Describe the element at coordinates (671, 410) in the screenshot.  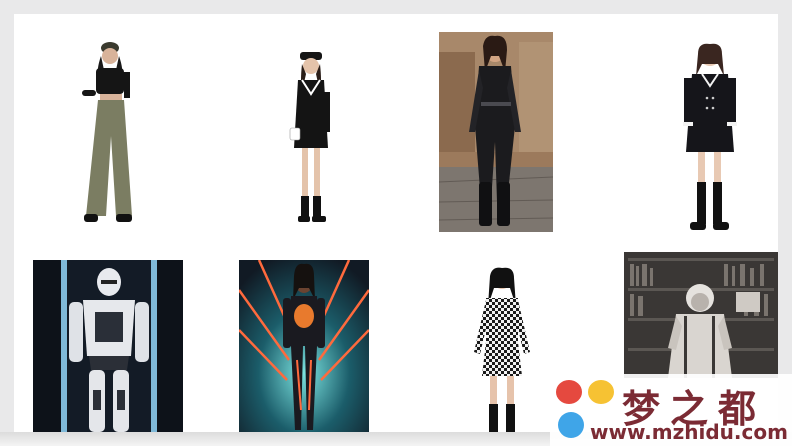
I see `watermark: 梦之都 www.mzhidu.com` at that location.